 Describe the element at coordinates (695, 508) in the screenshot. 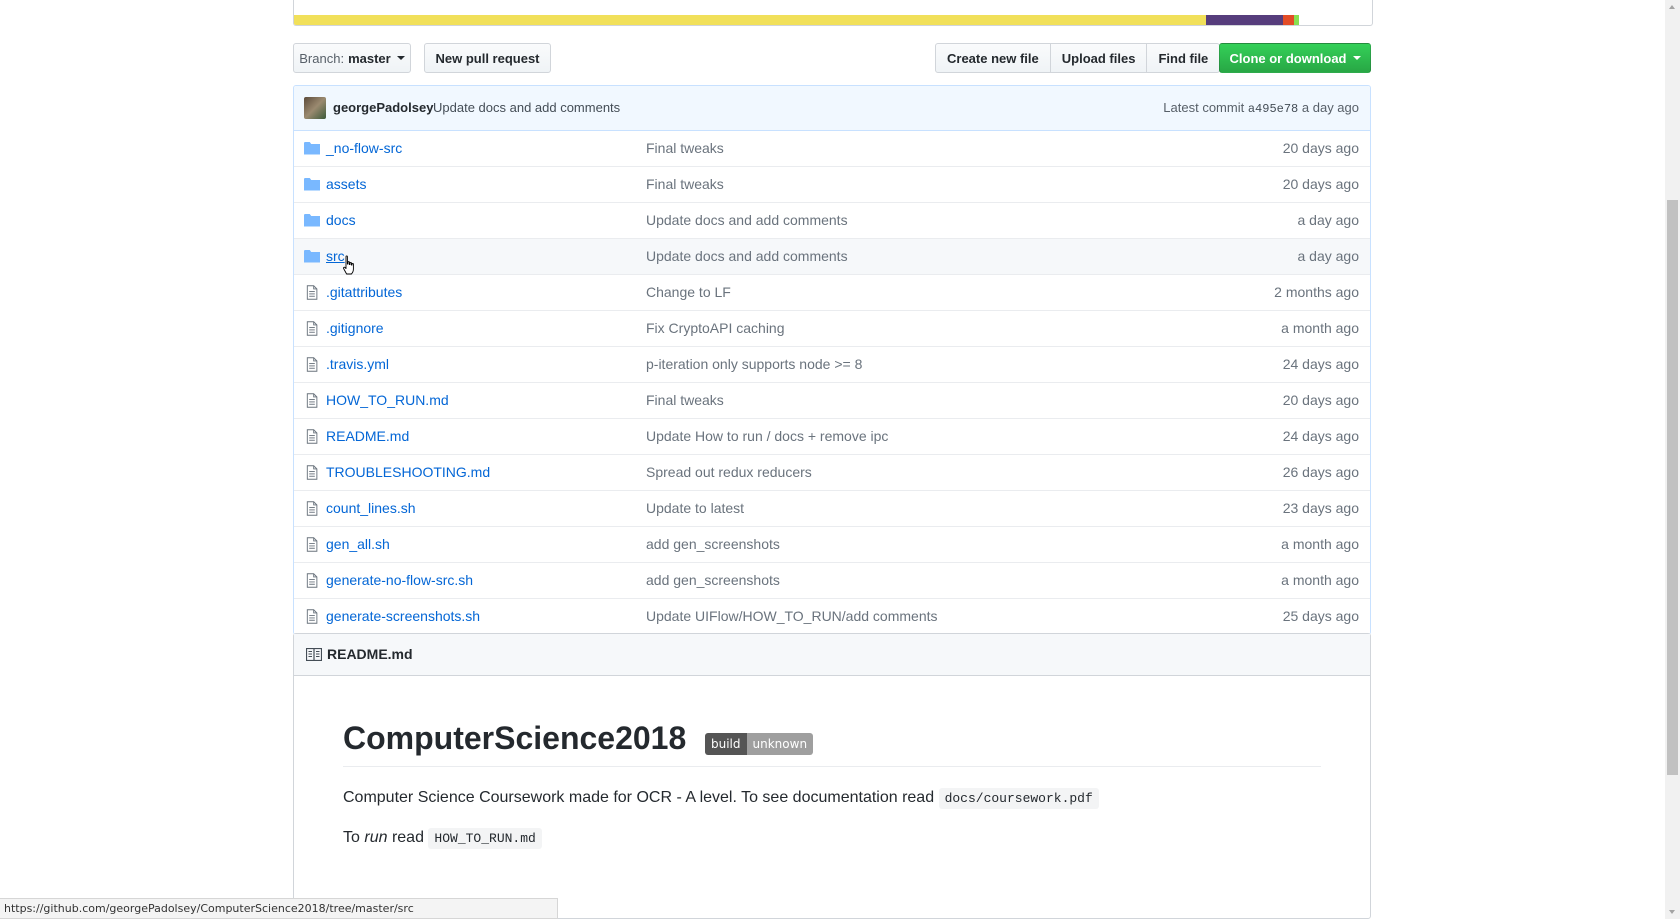

I see `file-commit-message: Update to latest` at that location.